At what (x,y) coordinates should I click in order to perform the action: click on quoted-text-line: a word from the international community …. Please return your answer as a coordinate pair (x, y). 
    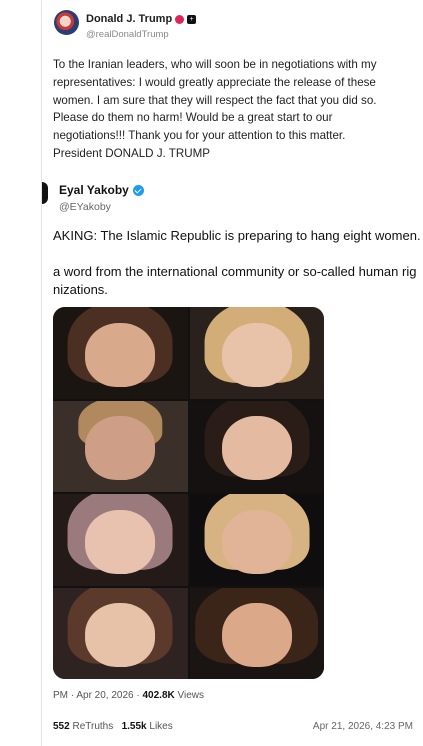
    Looking at the image, I should click on (235, 271).